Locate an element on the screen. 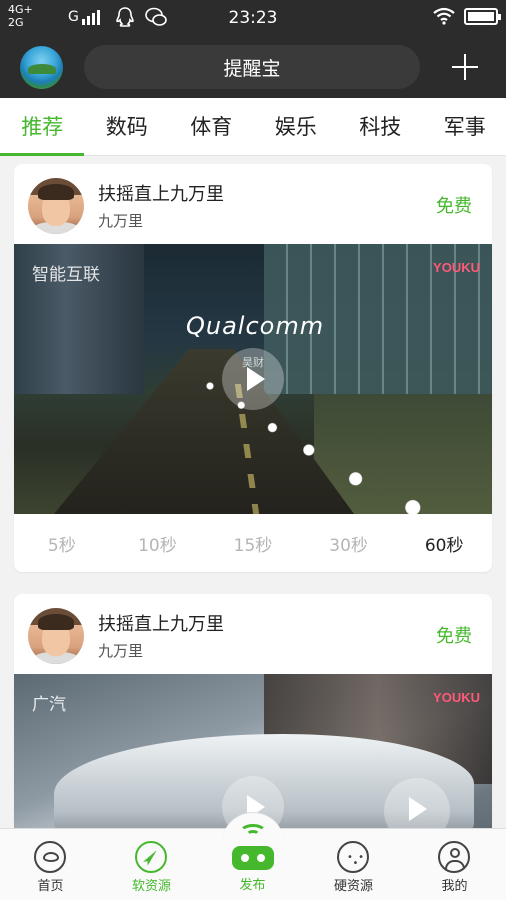 The height and width of the screenshot is (900, 506). video-caption: 广汽 is located at coordinates (49, 705).